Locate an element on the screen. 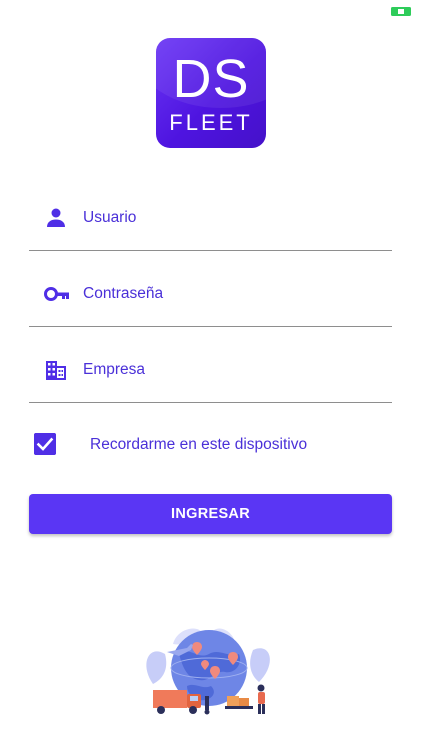  login-button: INGRESAR is located at coordinates (210, 514).